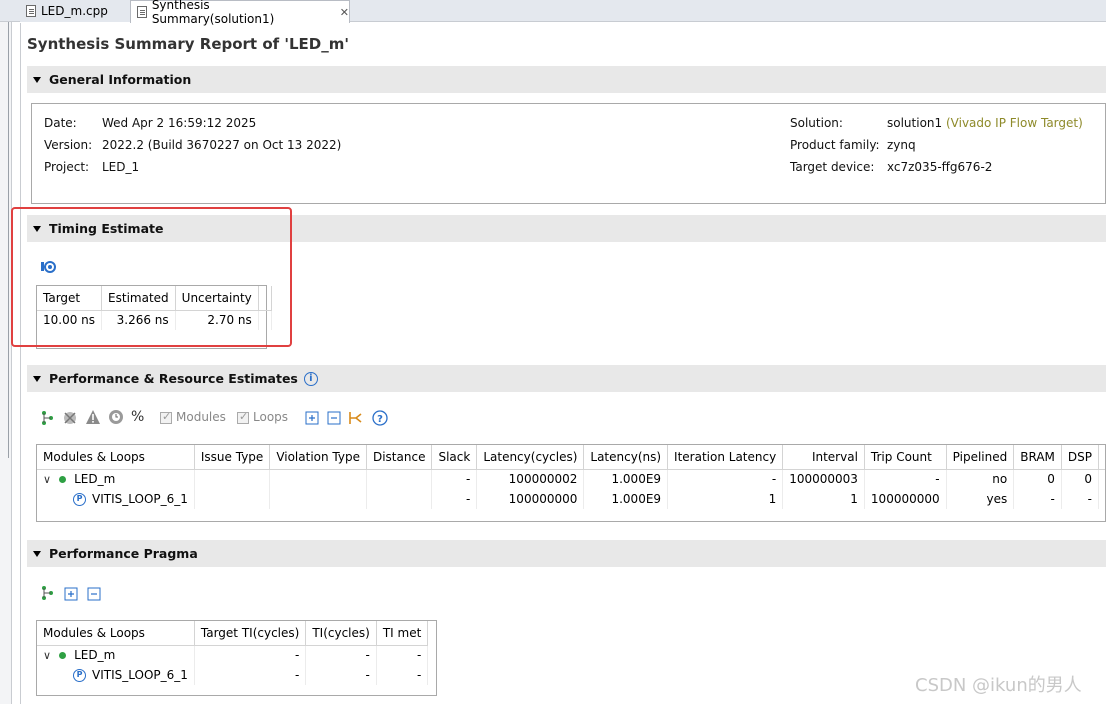  I want to click on col-distance: Distance, so click(399, 457).